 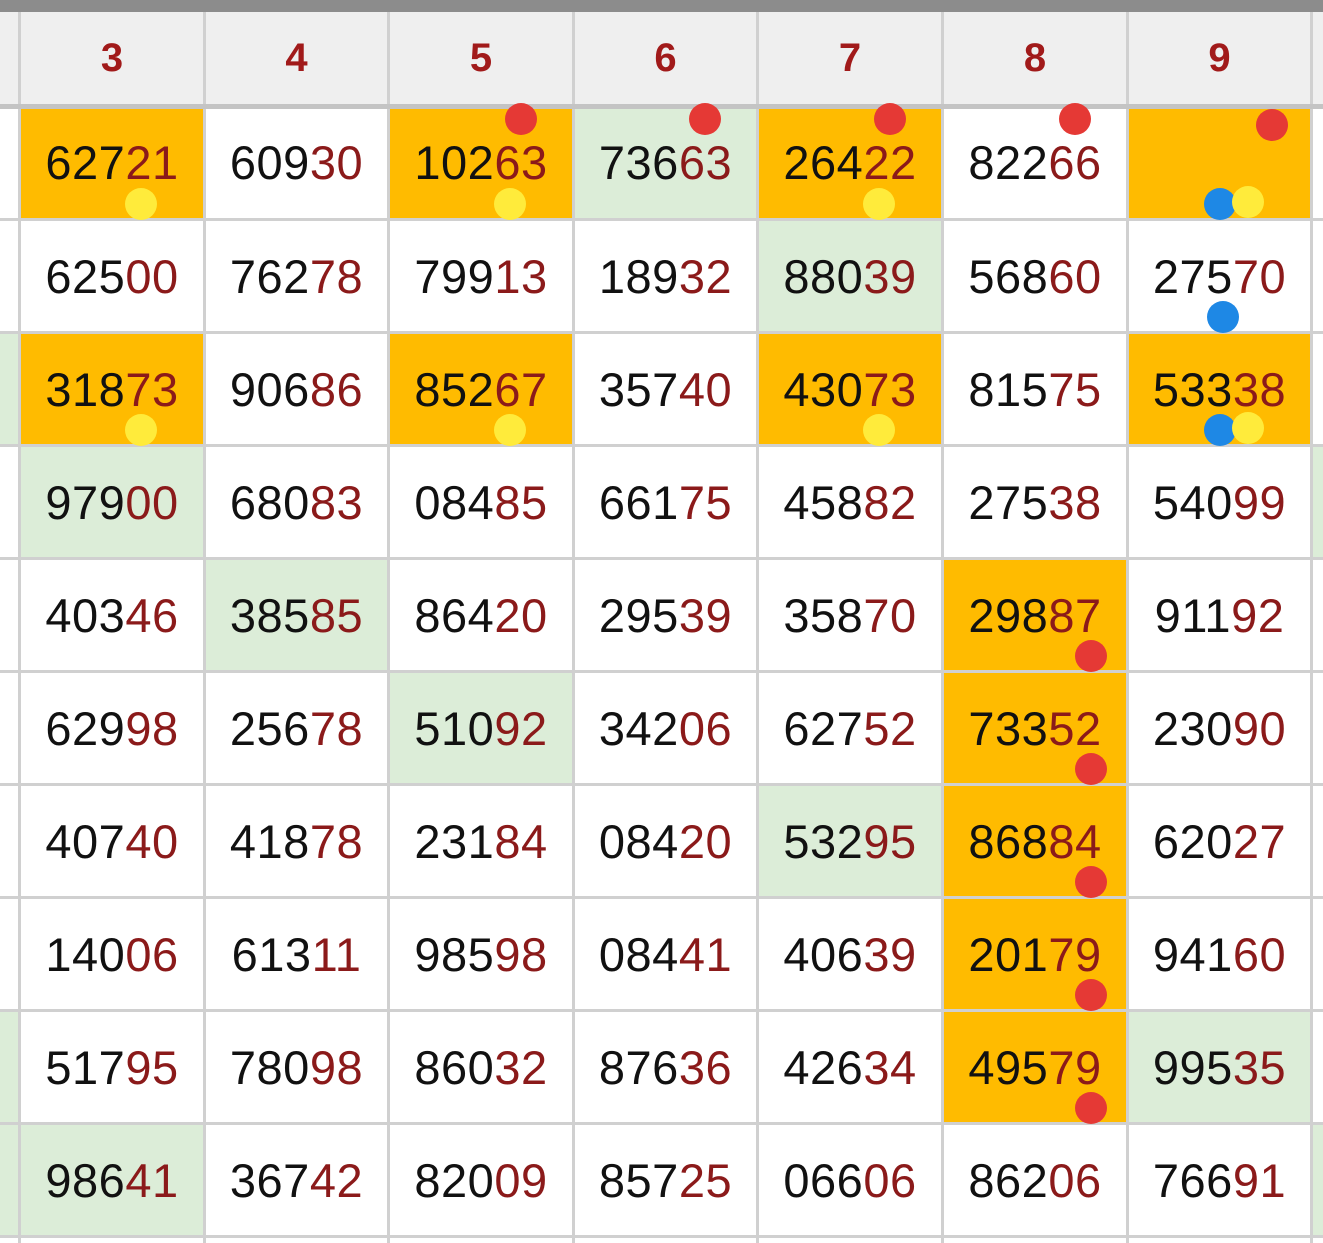 What do you see at coordinates (481, 162) in the screenshot?
I see `grid-cell: 102 63` at bounding box center [481, 162].